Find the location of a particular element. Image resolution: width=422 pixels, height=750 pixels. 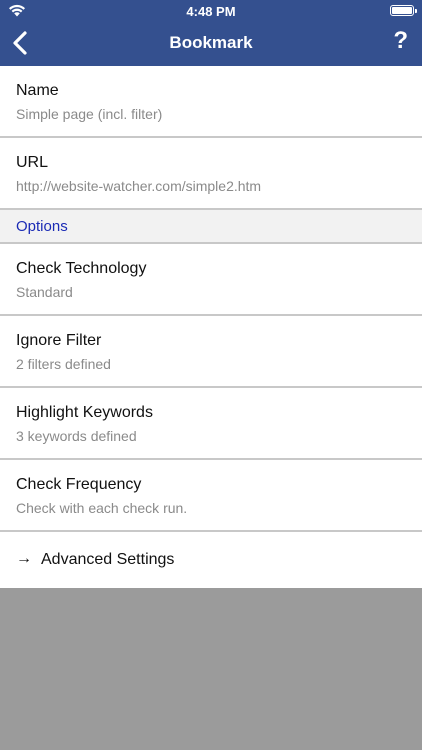

ignore-filter-label: Ignore Filter is located at coordinates (59, 340).